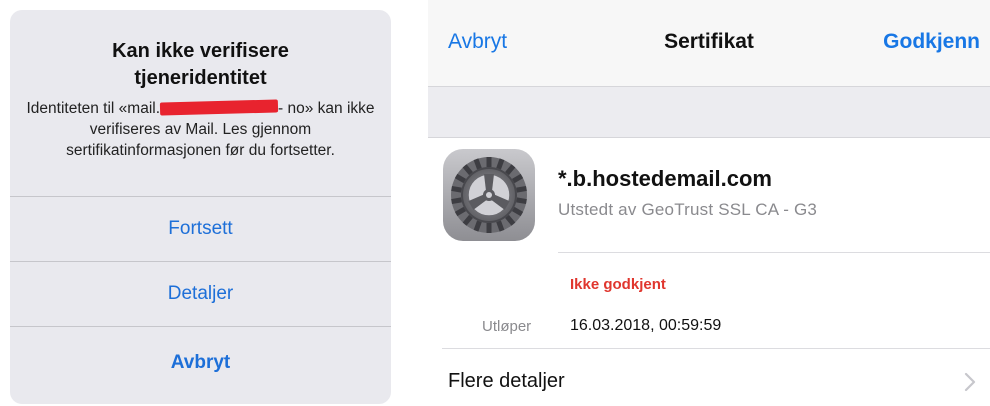  What do you see at coordinates (477, 42) in the screenshot?
I see `nav-cancel-button: Avbryt` at bounding box center [477, 42].